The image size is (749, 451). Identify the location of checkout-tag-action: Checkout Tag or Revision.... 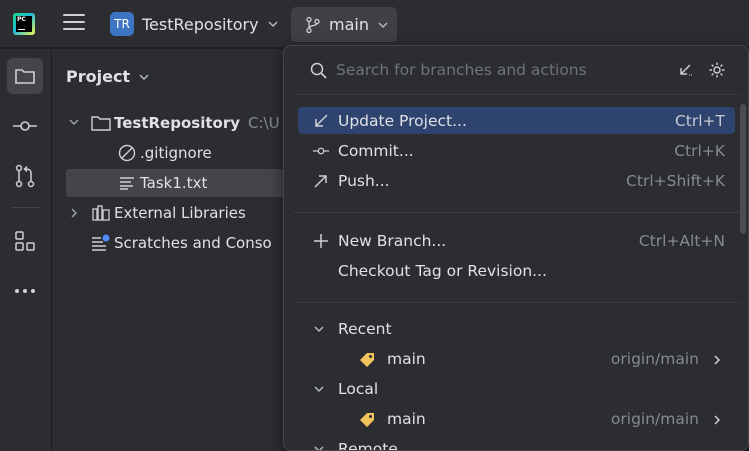
(516, 270).